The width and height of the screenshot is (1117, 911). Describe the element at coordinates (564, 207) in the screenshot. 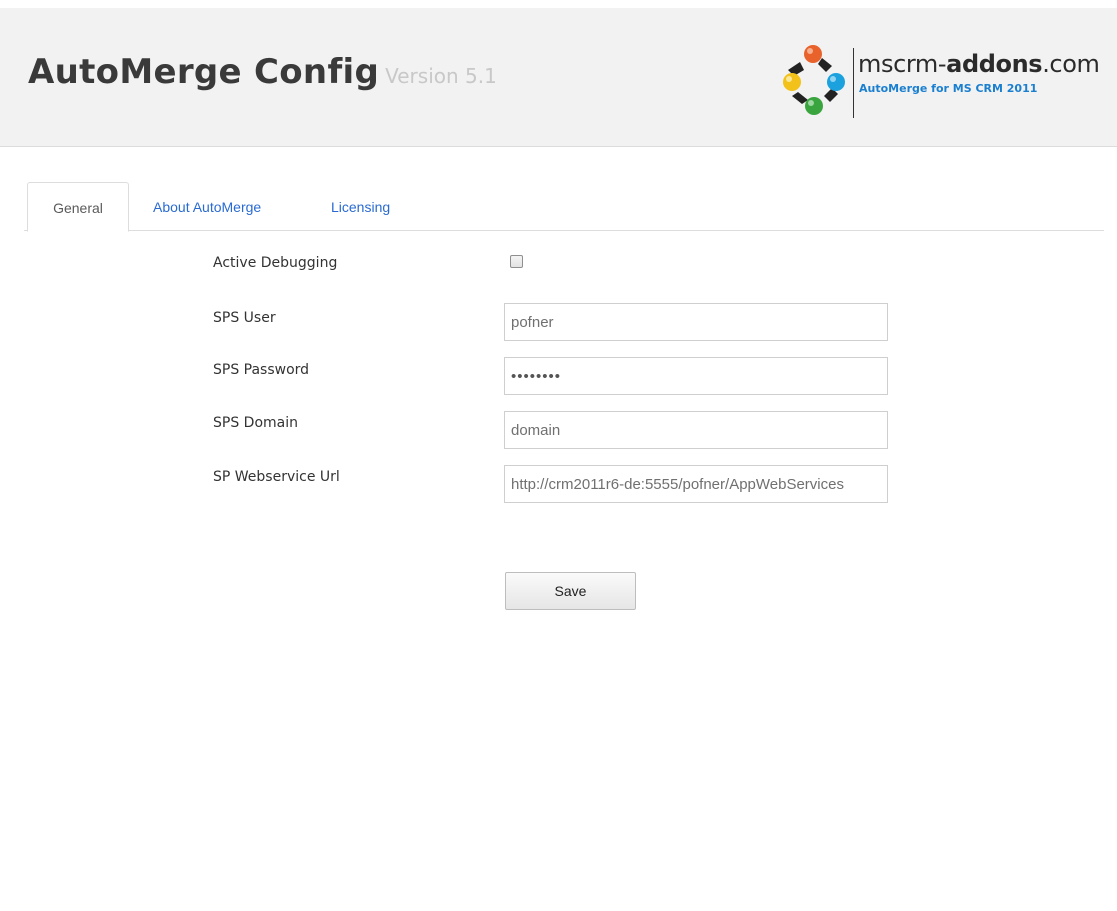

I see `tab-bar: General About AutoMerge Licensing` at that location.